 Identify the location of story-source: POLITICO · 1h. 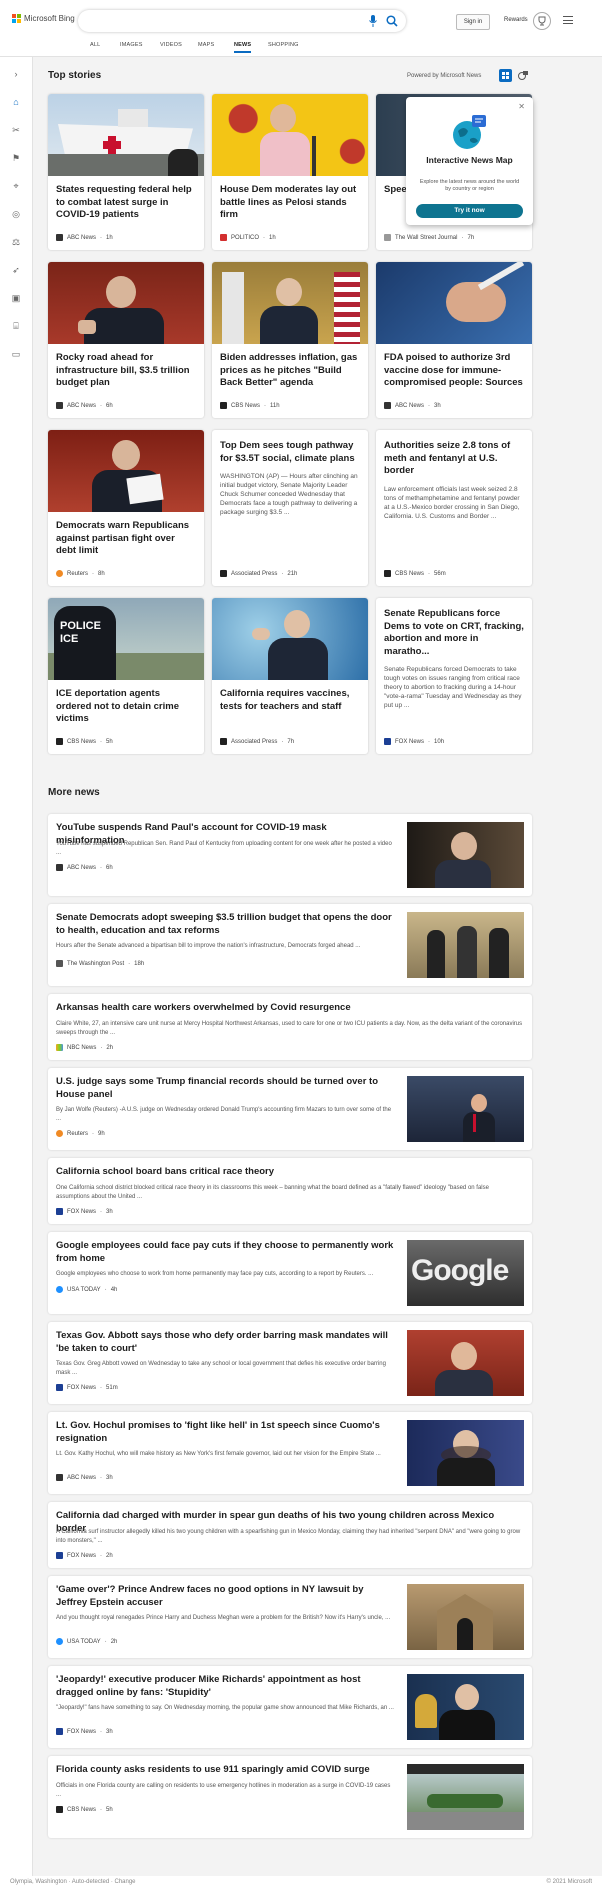
(248, 237).